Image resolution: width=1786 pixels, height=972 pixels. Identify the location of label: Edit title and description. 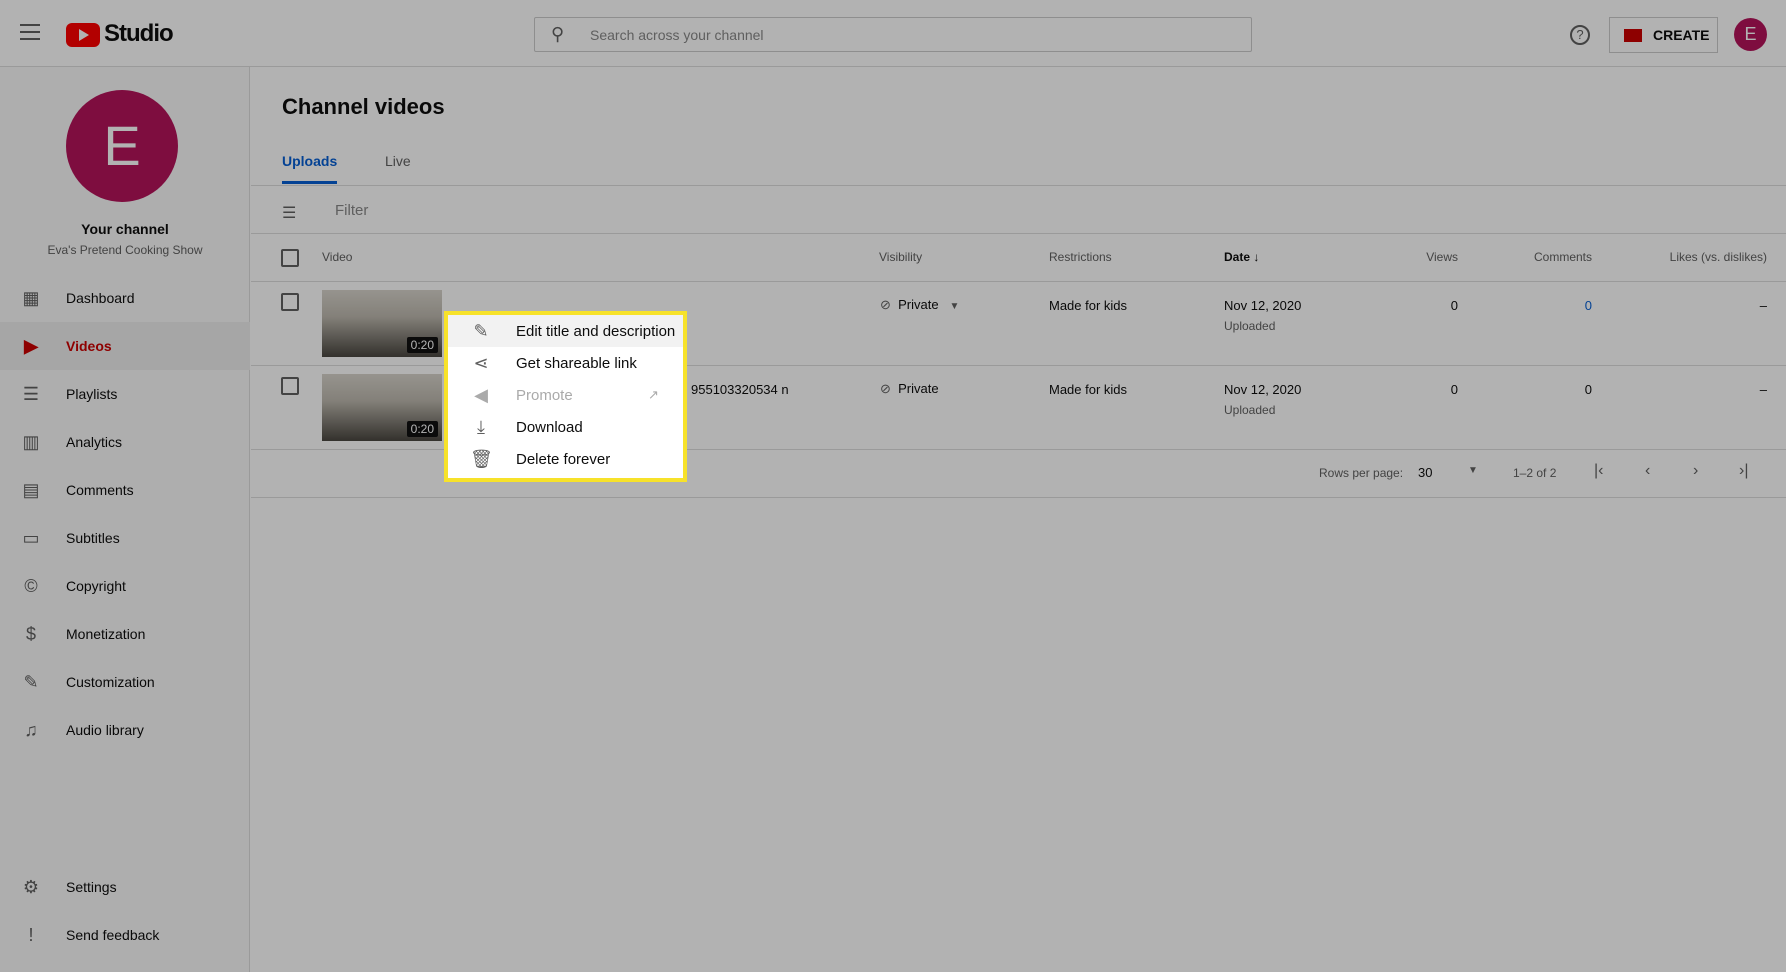
(596, 331).